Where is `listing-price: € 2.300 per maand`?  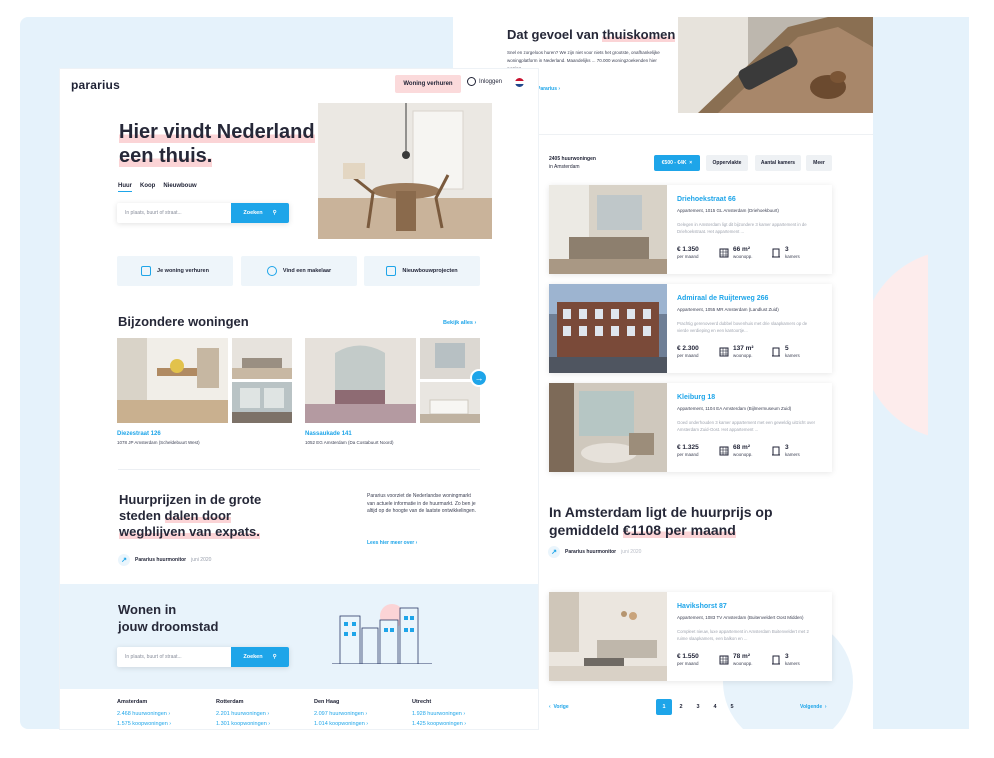 listing-price: € 2.300 per maand is located at coordinates (688, 351).